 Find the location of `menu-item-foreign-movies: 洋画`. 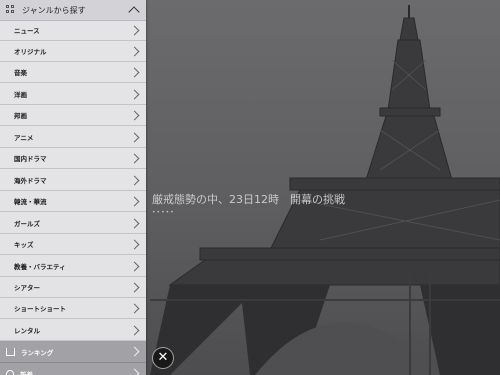

menu-item-foreign-movies: 洋画 is located at coordinates (73, 94).